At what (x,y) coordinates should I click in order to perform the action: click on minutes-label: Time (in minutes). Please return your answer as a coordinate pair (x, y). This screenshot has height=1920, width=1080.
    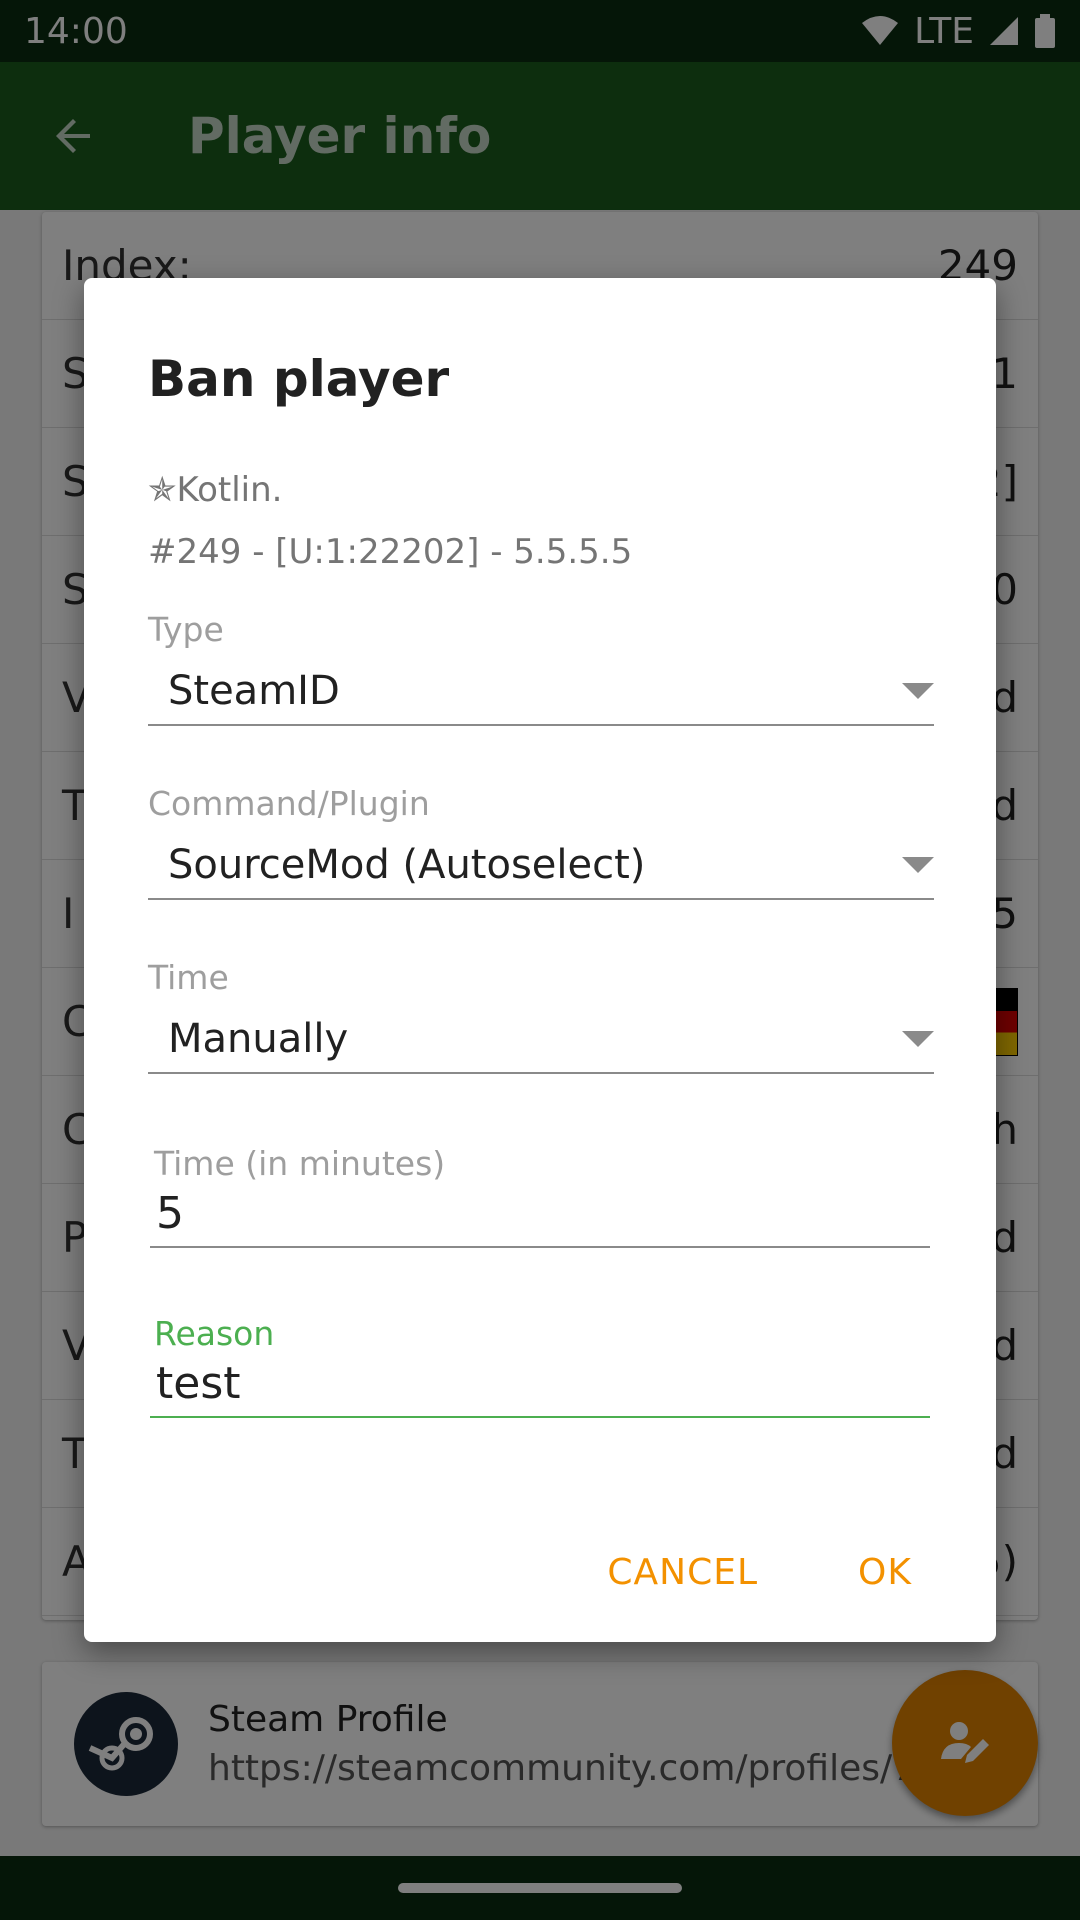
    Looking at the image, I should click on (300, 1163).